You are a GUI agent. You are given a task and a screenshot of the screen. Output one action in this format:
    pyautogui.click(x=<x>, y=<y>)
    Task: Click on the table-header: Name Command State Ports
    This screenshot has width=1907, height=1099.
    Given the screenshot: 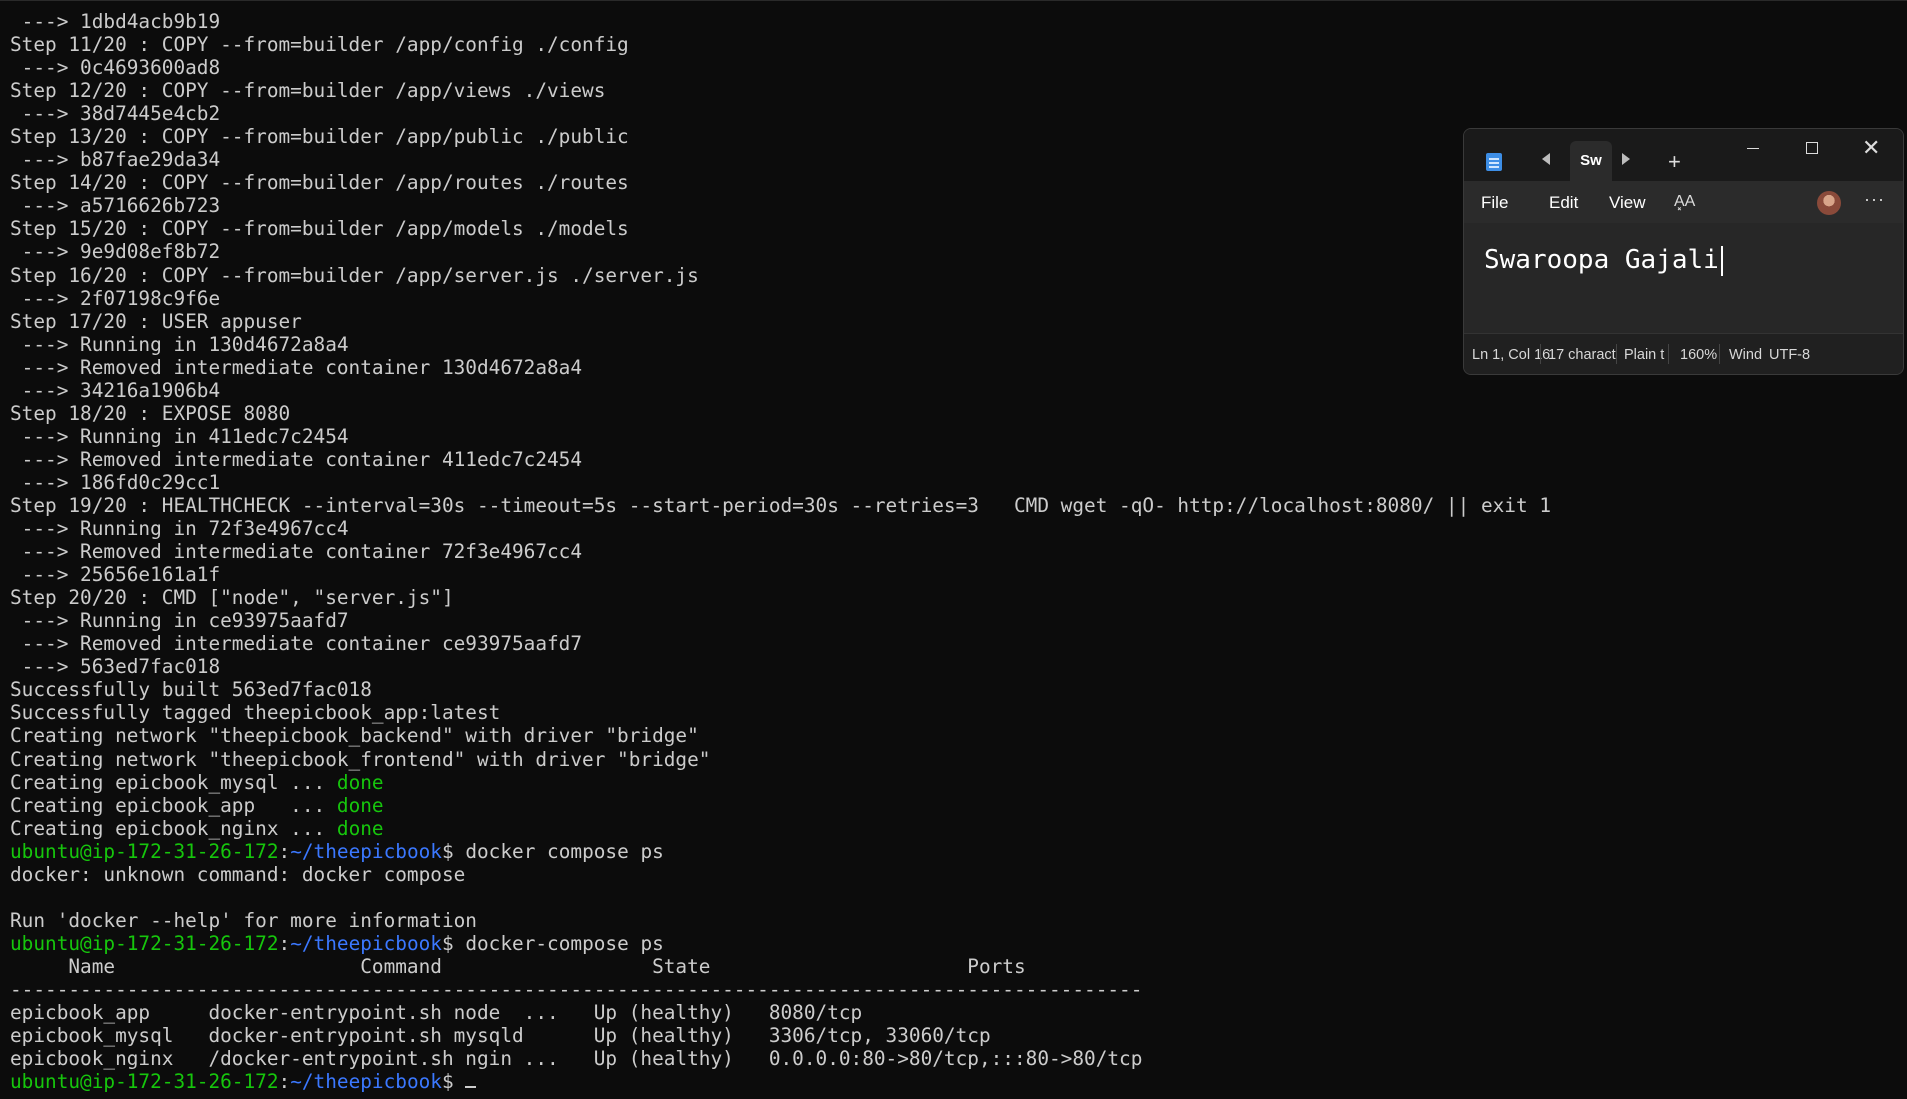 What is the action you would take?
    pyautogui.click(x=518, y=966)
    